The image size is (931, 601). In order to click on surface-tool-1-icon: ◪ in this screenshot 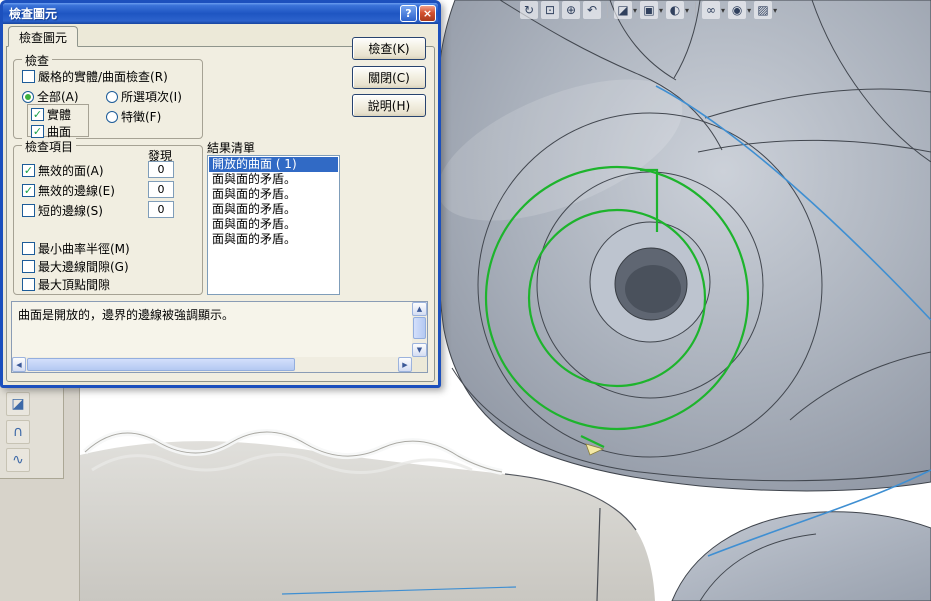, I will do `click(18, 404)`.